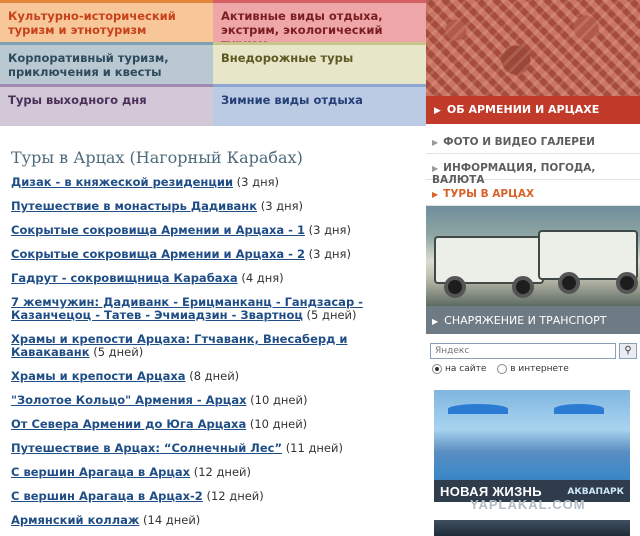 The width and height of the screenshot is (640, 536). I want to click on list-item: Армянский коллаж (14 дней), so click(213, 520).